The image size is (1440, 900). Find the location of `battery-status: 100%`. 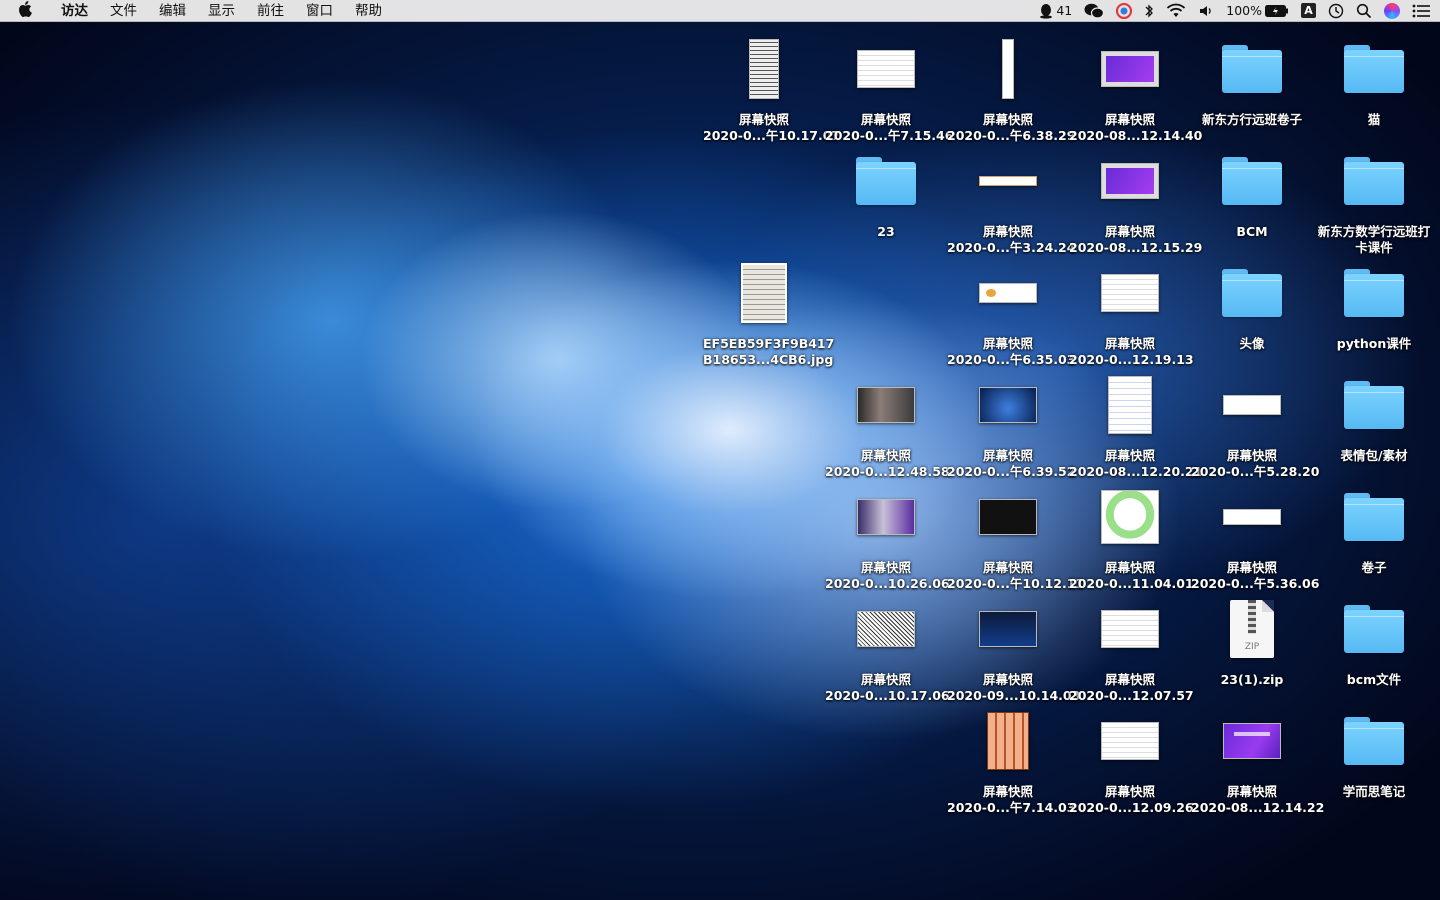

battery-status: 100% is located at coordinates (1257, 11).